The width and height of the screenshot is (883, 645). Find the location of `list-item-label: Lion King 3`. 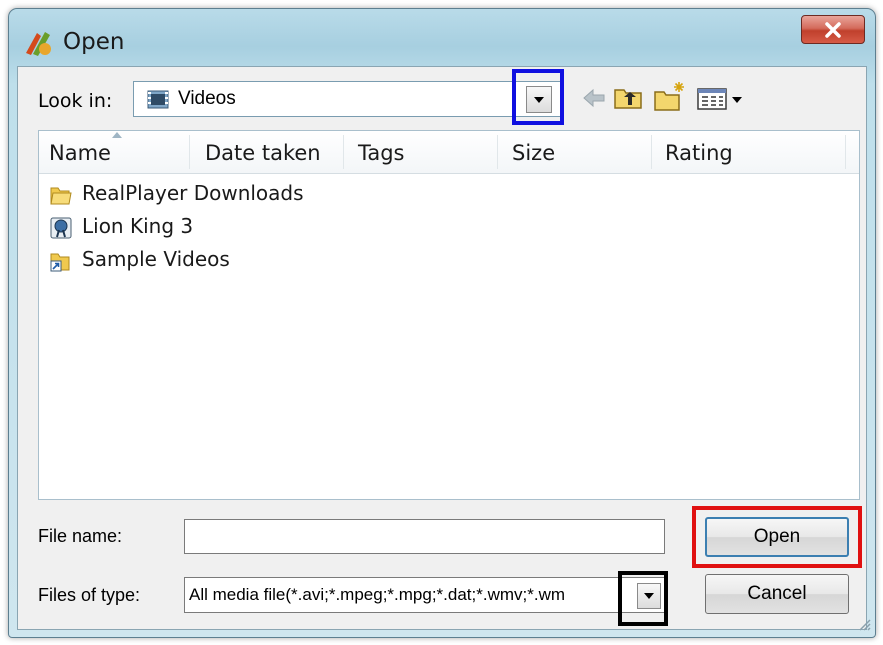

list-item-label: Lion King 3 is located at coordinates (138, 226).